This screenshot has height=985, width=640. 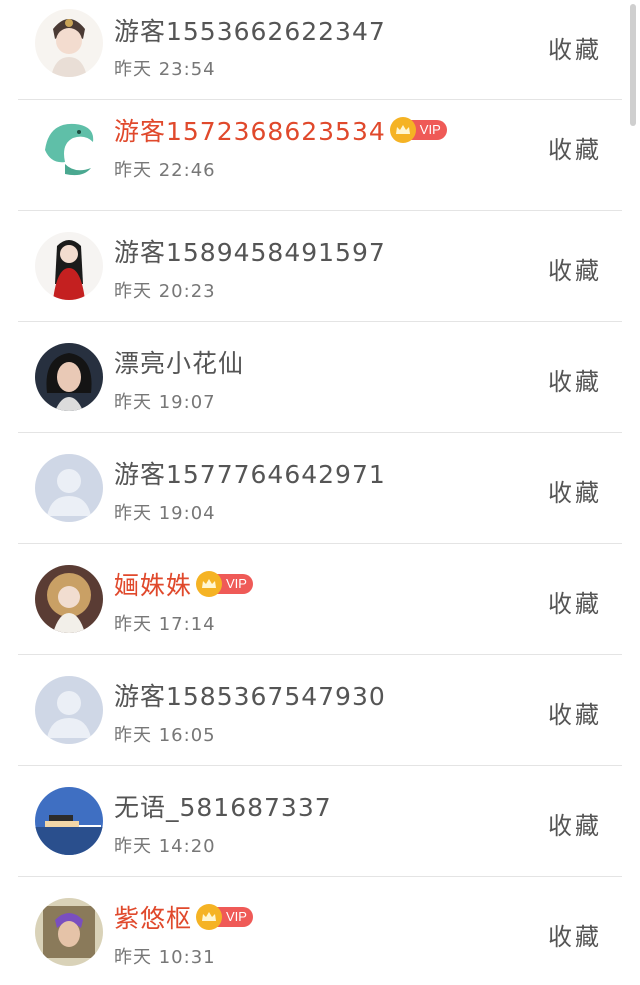 I want to click on visit-time: 昨天 19:04, so click(x=165, y=513).